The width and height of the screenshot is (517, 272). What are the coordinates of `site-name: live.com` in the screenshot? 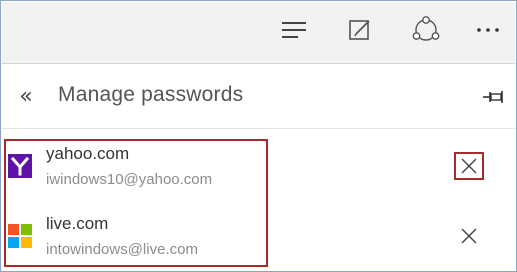 It's located at (77, 223).